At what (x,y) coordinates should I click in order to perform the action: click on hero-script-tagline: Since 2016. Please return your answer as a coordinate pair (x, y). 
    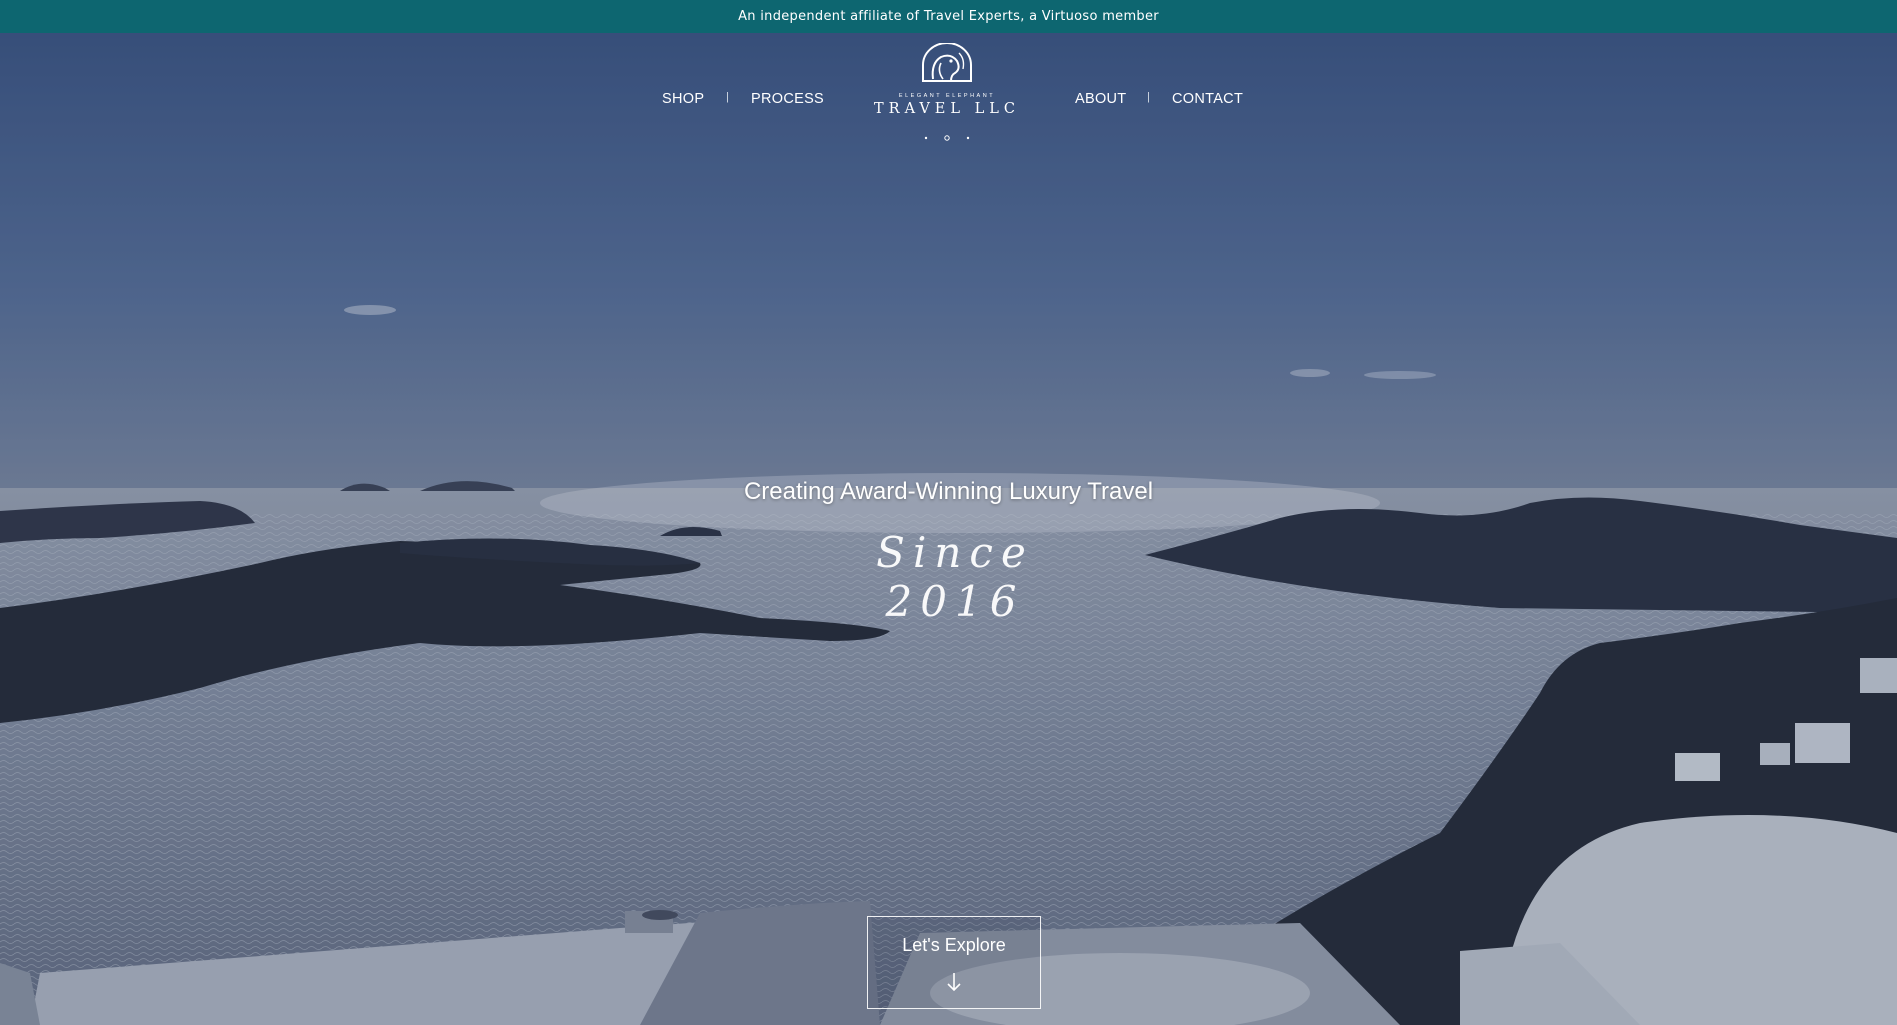
    Looking at the image, I should click on (955, 569).